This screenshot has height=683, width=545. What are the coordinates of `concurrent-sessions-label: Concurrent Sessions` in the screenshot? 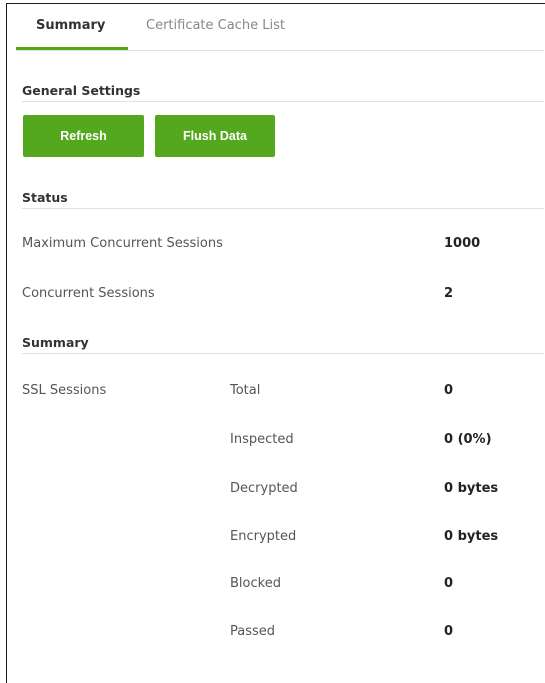 It's located at (88, 293).